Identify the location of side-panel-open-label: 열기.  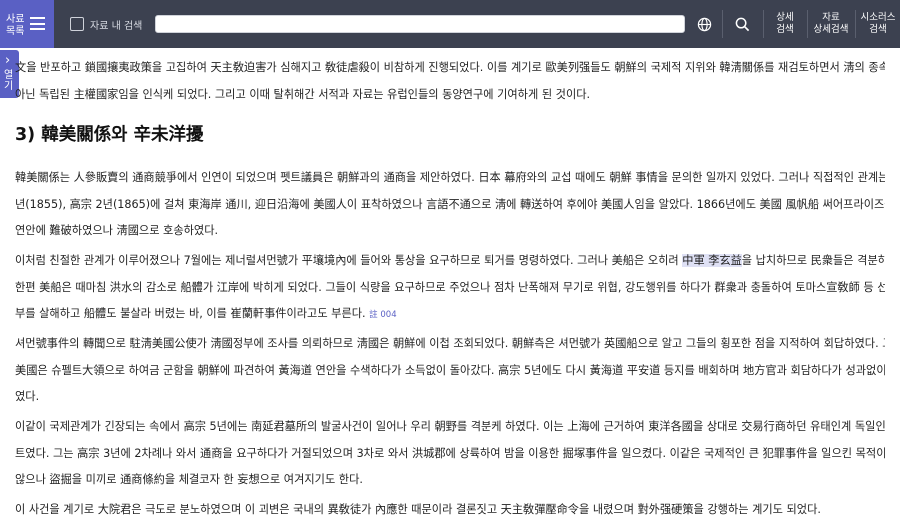
(9, 81).